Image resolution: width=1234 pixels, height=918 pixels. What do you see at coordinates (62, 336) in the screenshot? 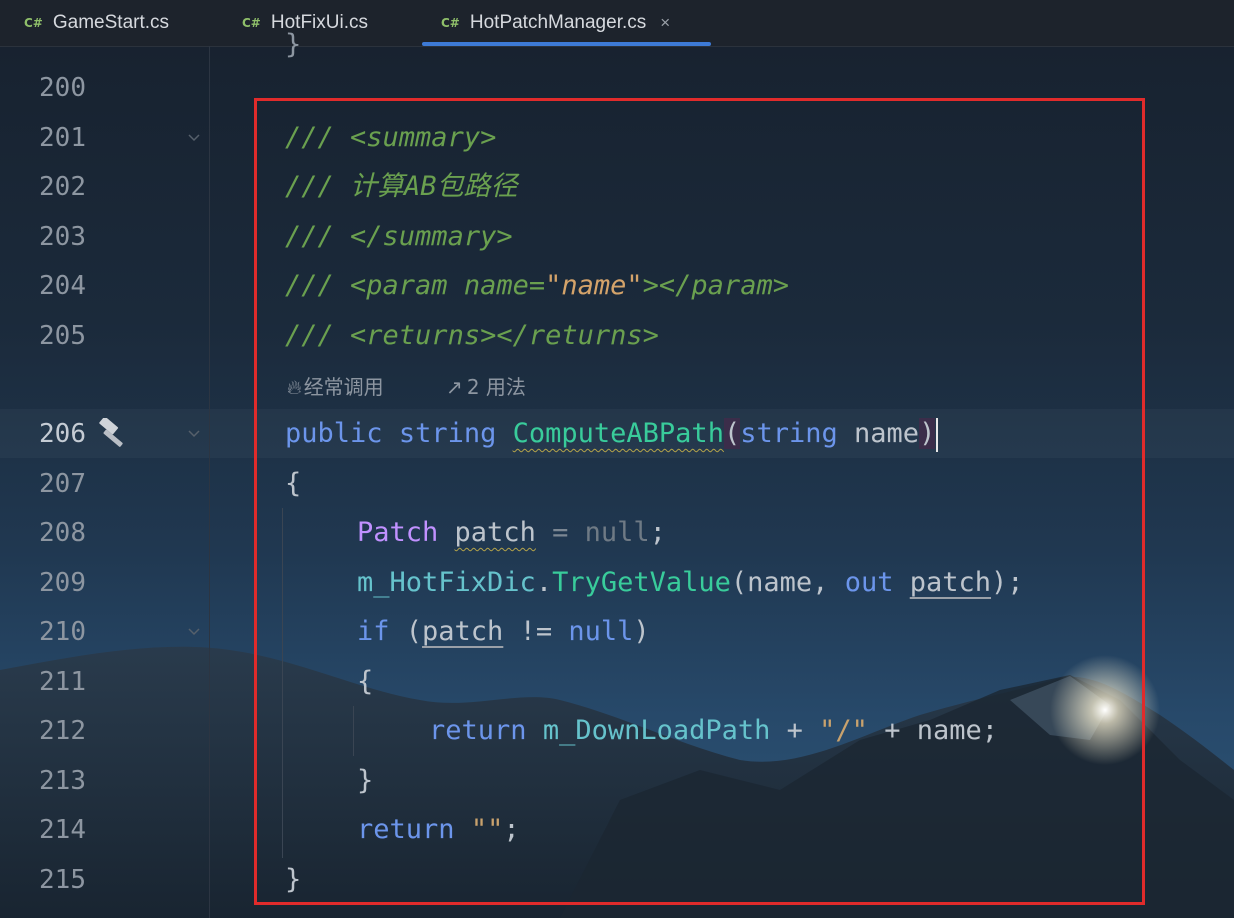
I see `line-number: 205` at bounding box center [62, 336].